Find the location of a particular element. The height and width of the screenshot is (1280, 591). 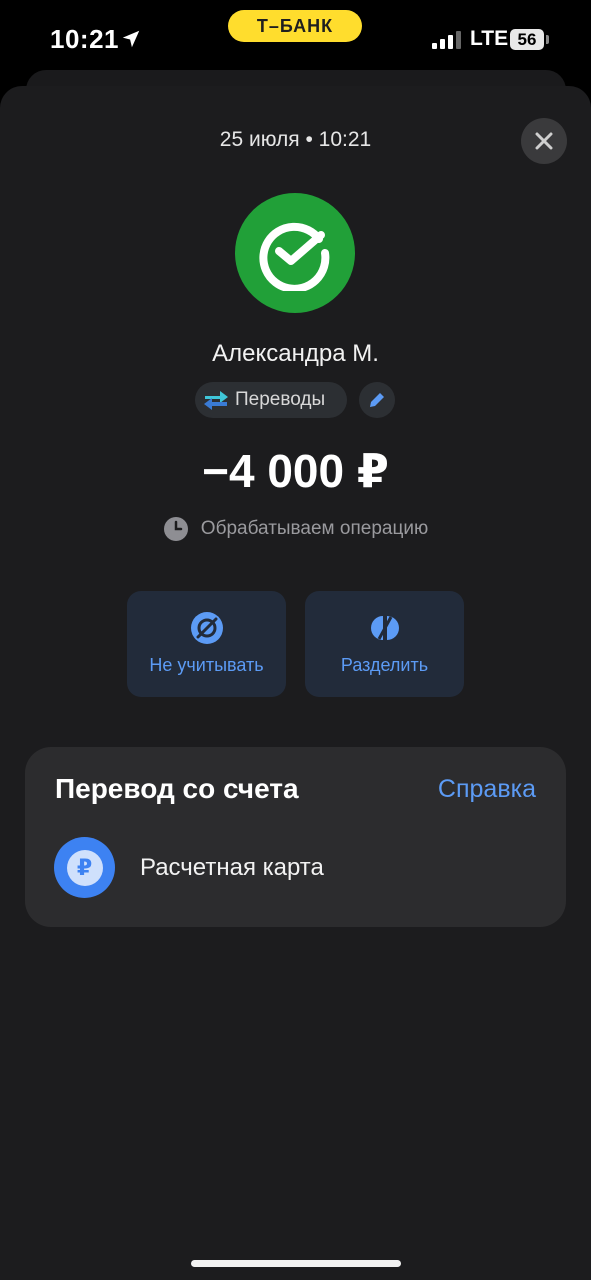

pencil-icon is located at coordinates (377, 400).